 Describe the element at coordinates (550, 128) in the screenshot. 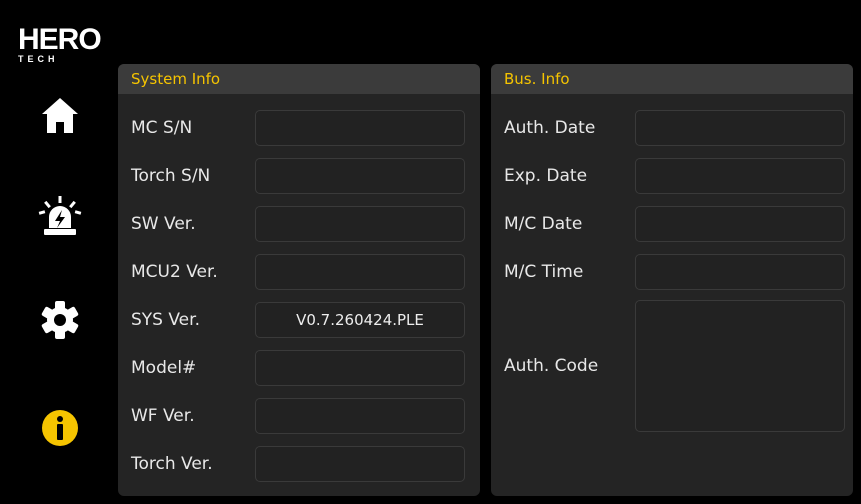

I see `auth-date-label: Auth. Date` at that location.